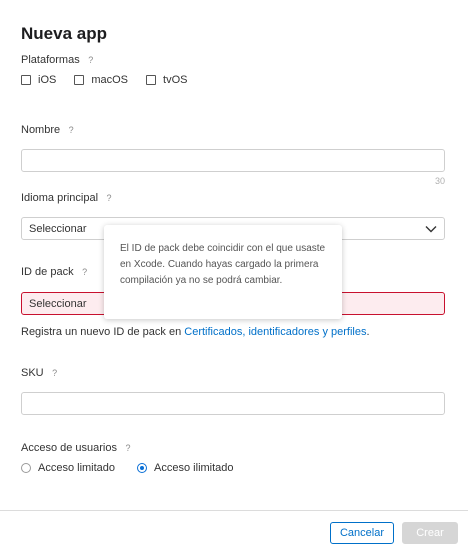 The height and width of the screenshot is (550, 468). I want to click on platform-macos-checkbox, so click(79, 80).